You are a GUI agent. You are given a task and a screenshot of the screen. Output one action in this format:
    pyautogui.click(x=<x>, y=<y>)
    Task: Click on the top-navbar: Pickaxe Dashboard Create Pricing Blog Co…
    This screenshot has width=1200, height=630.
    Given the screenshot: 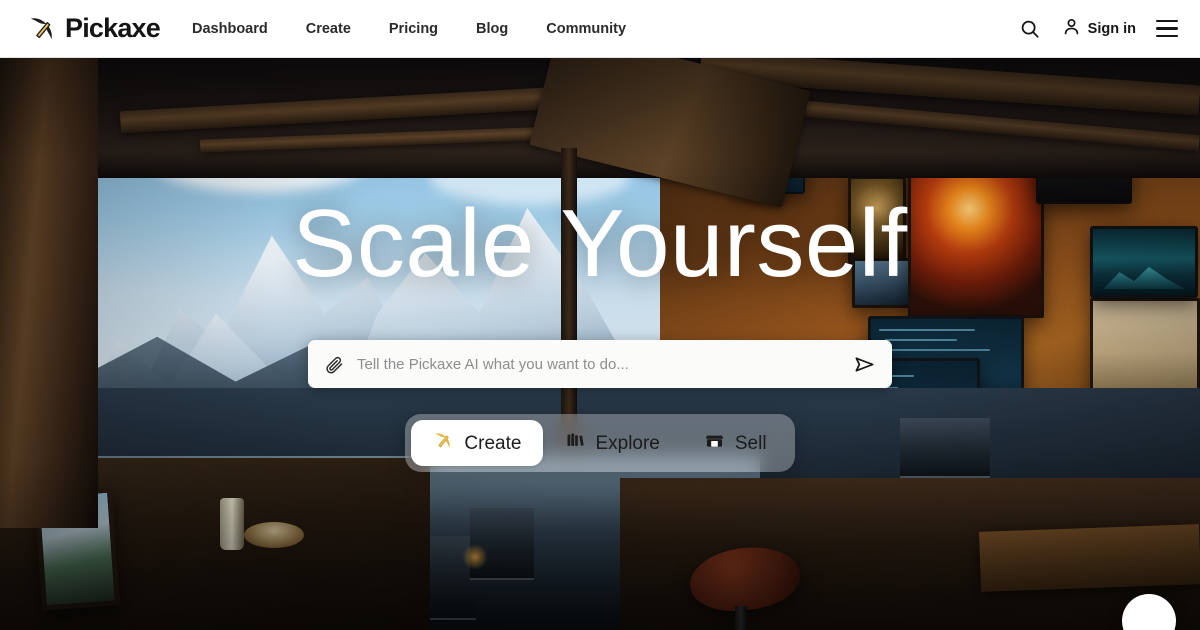 What is the action you would take?
    pyautogui.click(x=600, y=29)
    